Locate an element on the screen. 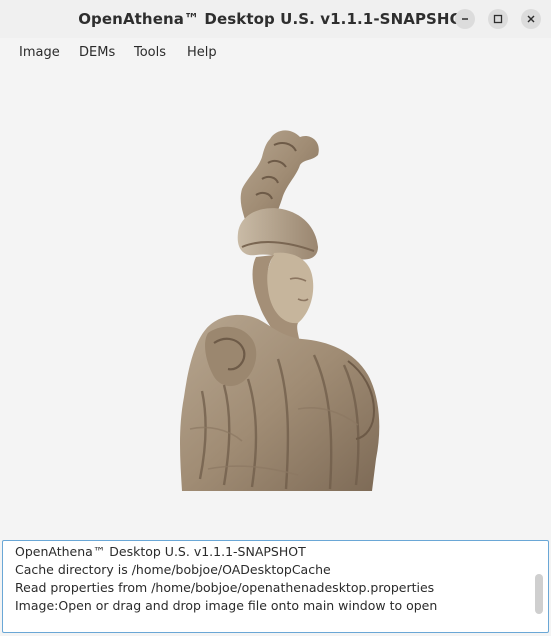 The image size is (551, 636). close-button is located at coordinates (531, 19).